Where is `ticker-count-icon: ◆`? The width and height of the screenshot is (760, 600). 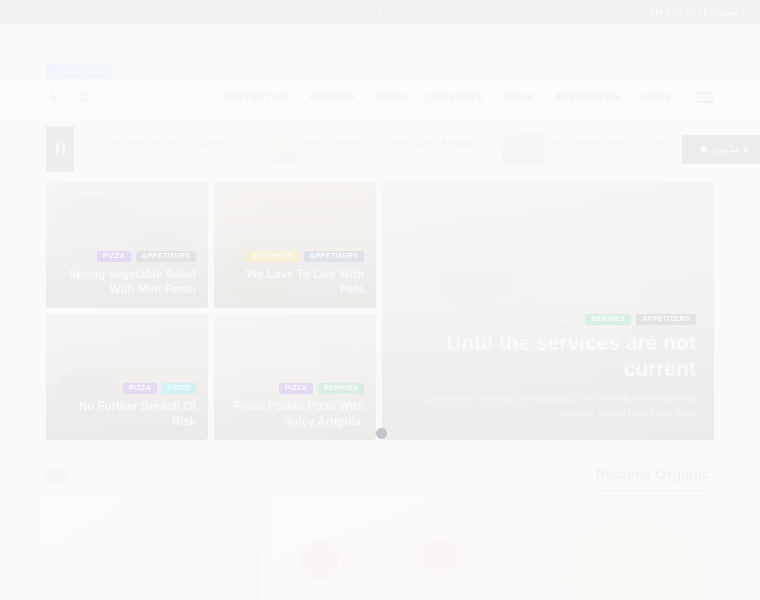 ticker-count-icon: ◆ is located at coordinates (703, 149).